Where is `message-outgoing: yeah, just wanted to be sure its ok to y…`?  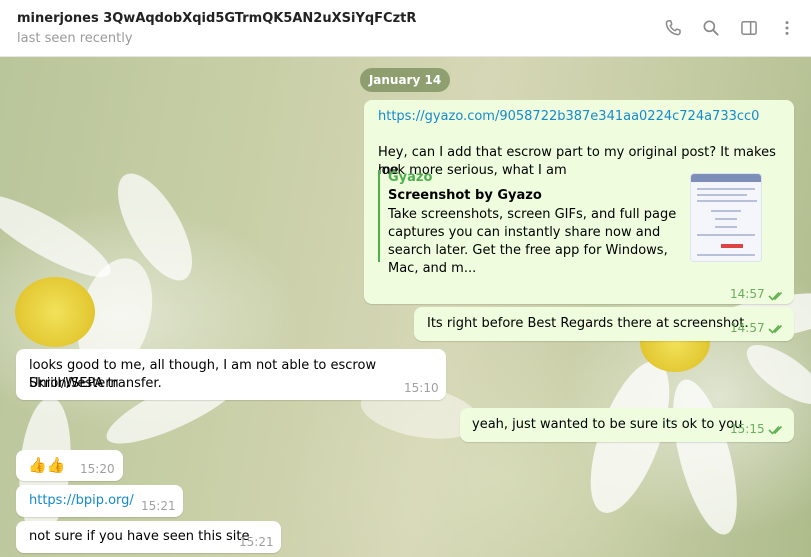
message-outgoing: yeah, just wanted to be sure its ok to y… is located at coordinates (627, 425).